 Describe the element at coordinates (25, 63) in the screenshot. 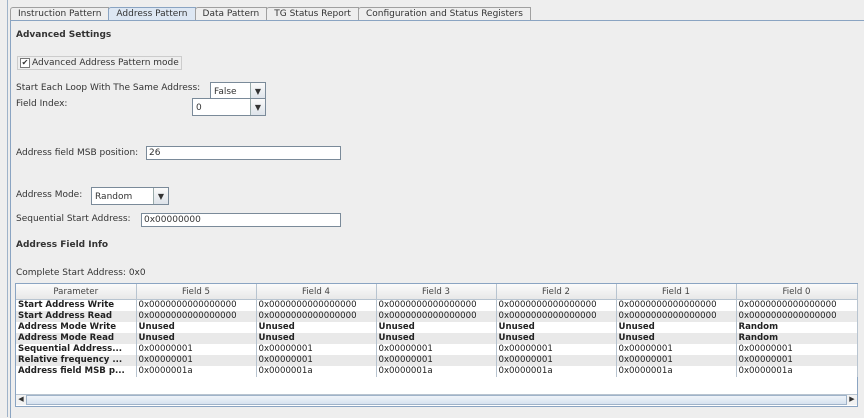

I see `checkmark-icon: ✔` at that location.